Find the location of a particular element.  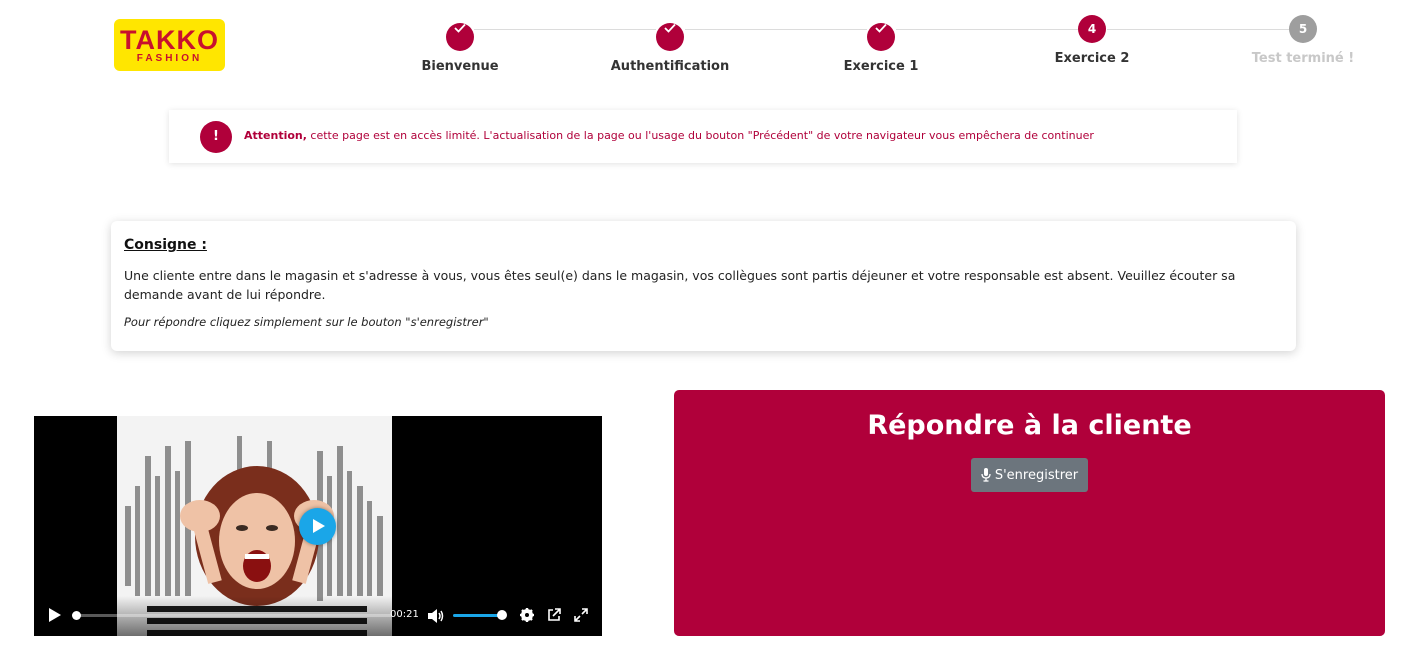

play-icon is located at coordinates (319, 526).